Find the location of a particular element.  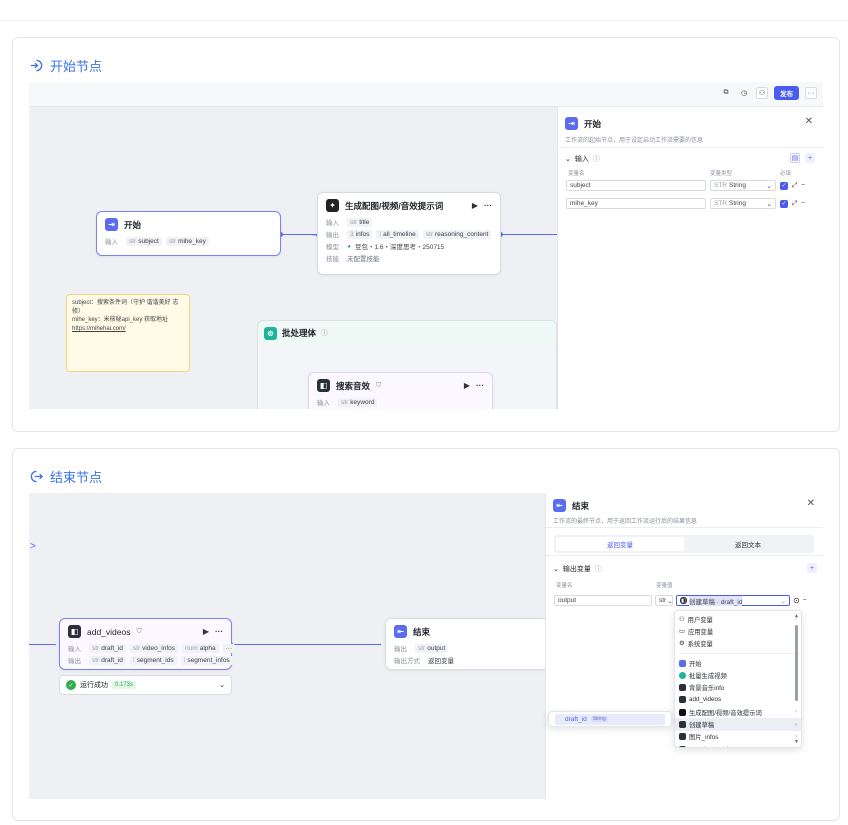

tab-return-variable: 返回变量 is located at coordinates (620, 544).